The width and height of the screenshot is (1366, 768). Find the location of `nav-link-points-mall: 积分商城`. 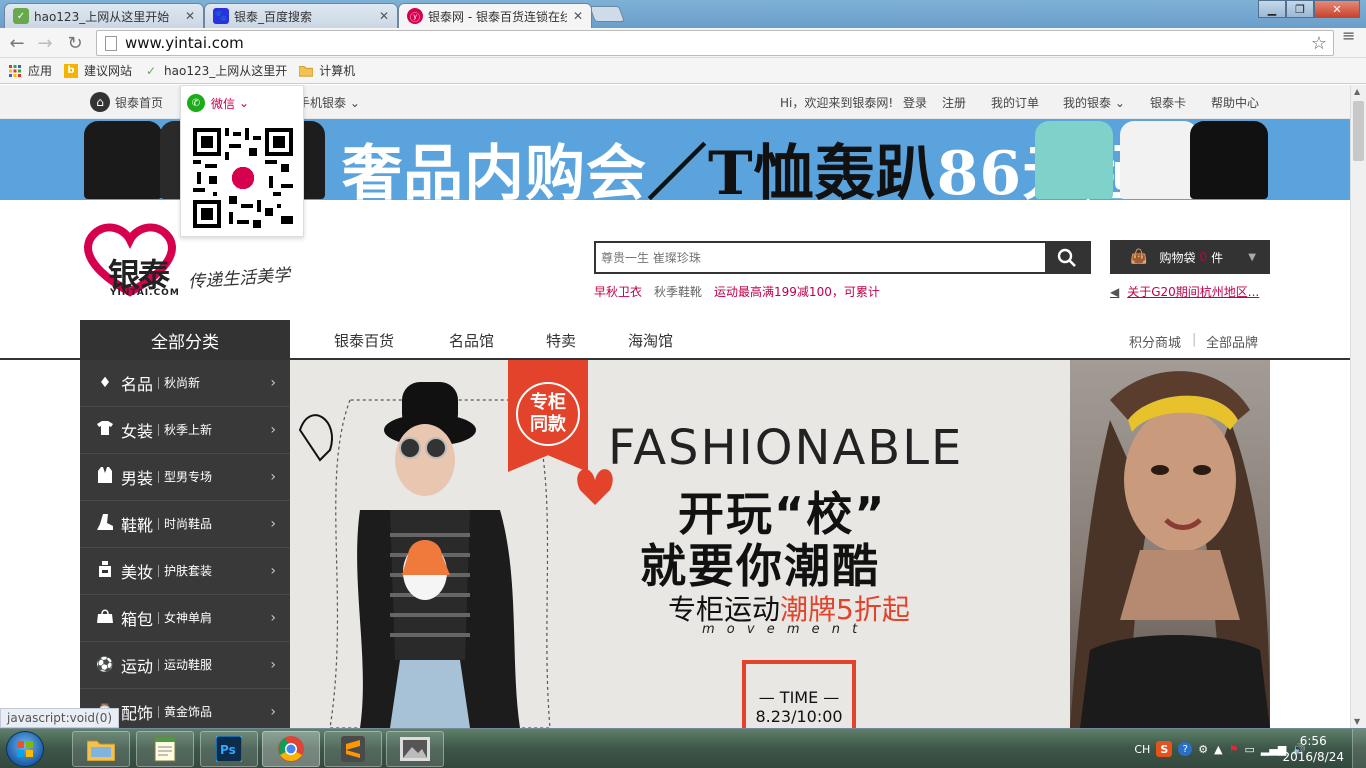

nav-link-points-mall: 积分商城 is located at coordinates (1155, 341).